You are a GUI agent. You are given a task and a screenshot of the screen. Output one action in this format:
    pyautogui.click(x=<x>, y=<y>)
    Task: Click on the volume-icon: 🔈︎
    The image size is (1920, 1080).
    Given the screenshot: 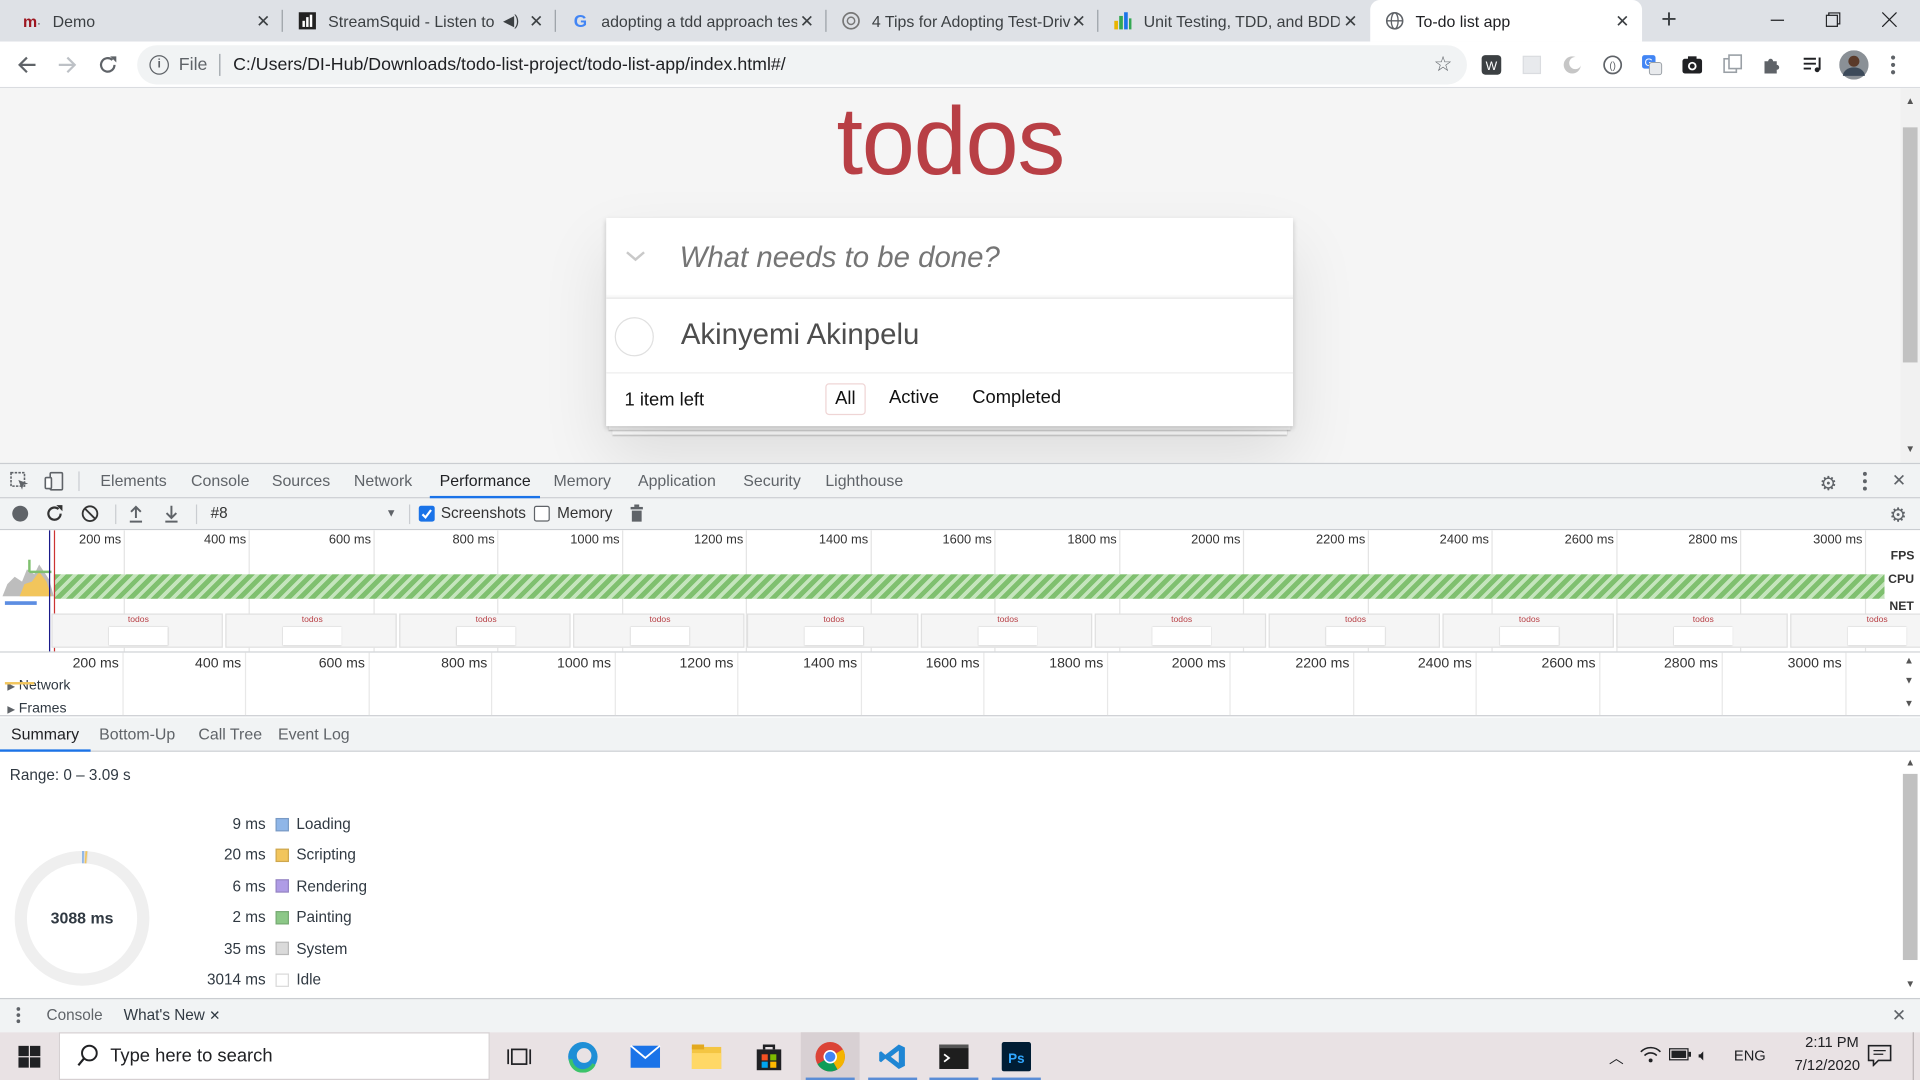 What is the action you would take?
    pyautogui.click(x=1703, y=1056)
    